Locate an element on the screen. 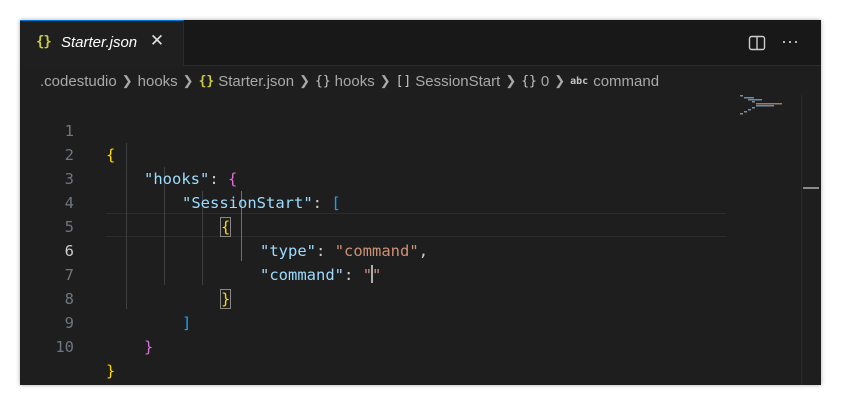 This screenshot has width=841, height=405. breadcrumb-folder-label: hooks is located at coordinates (157, 81).